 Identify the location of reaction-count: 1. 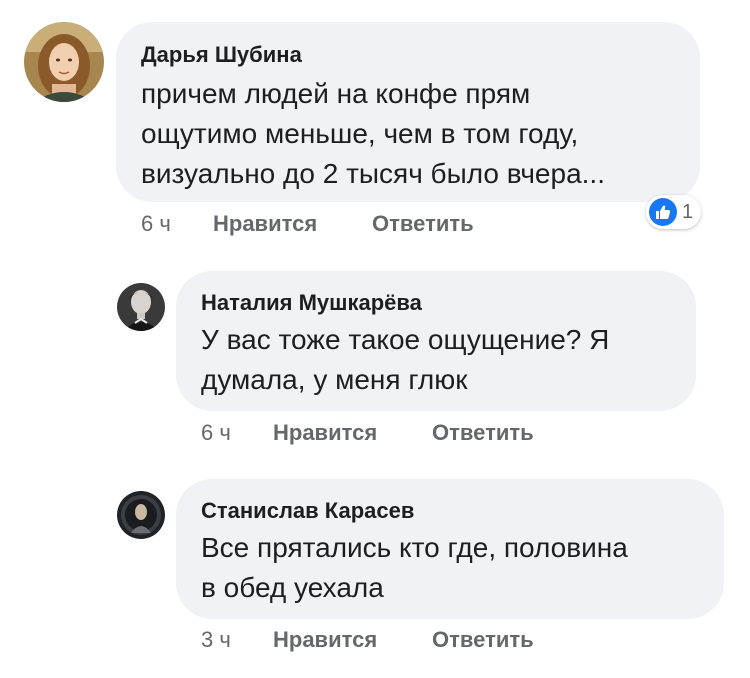
(688, 211).